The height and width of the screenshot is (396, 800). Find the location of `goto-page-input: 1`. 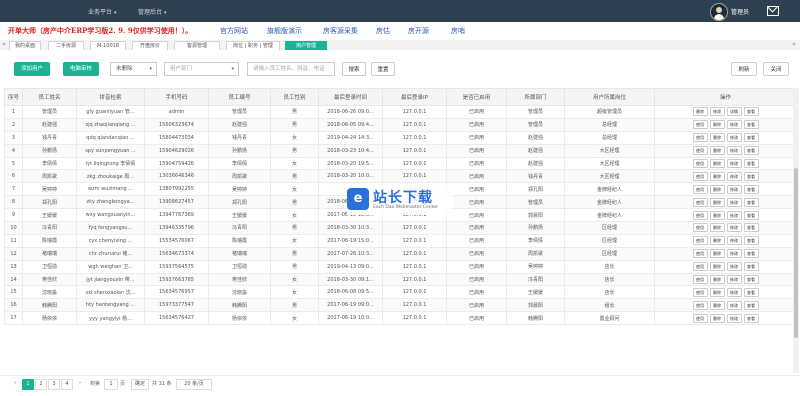

goto-page-input: 1 is located at coordinates (111, 384).